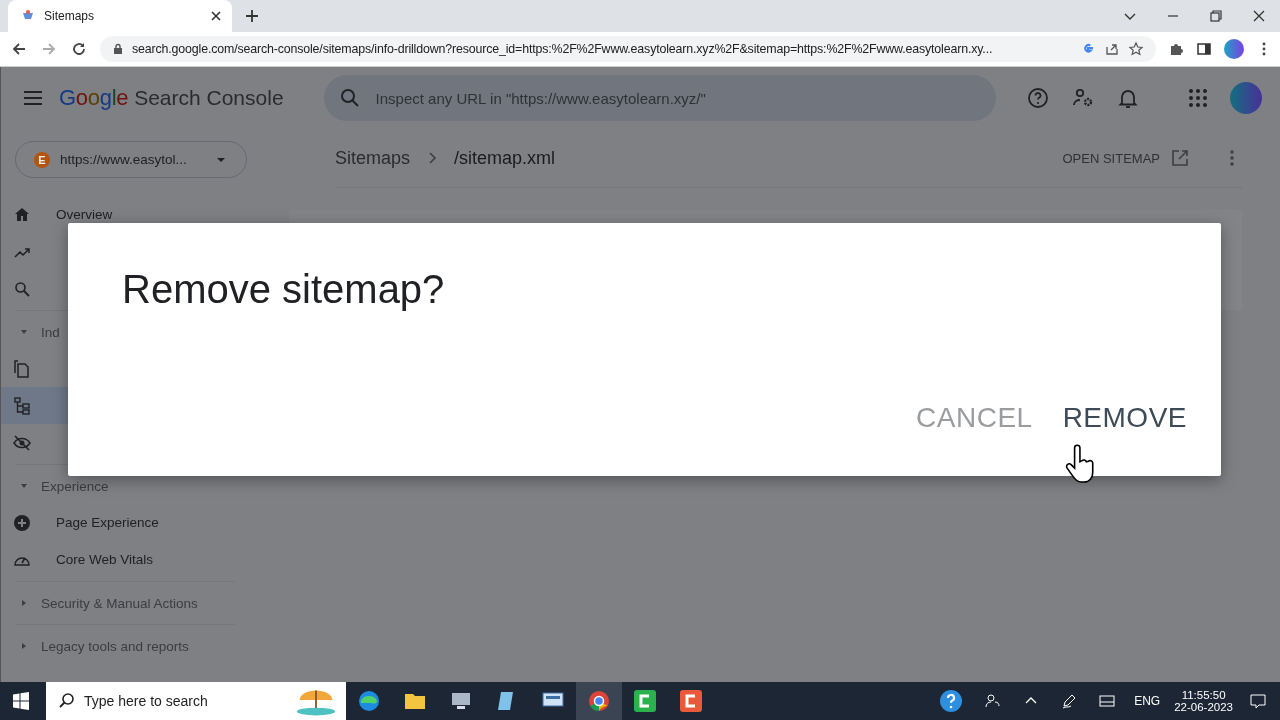 The height and width of the screenshot is (720, 1280). Describe the element at coordinates (196, 701) in the screenshot. I see `taskbar-search-field: Type here to search` at that location.